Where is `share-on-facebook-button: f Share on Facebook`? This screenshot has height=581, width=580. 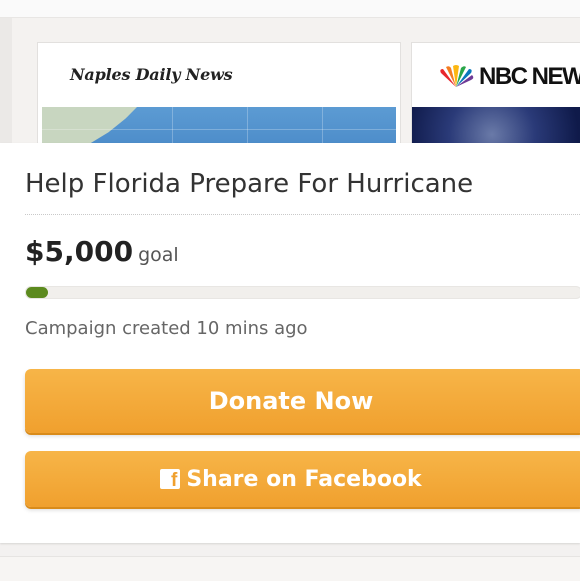 share-on-facebook-button: f Share on Facebook is located at coordinates (302, 479).